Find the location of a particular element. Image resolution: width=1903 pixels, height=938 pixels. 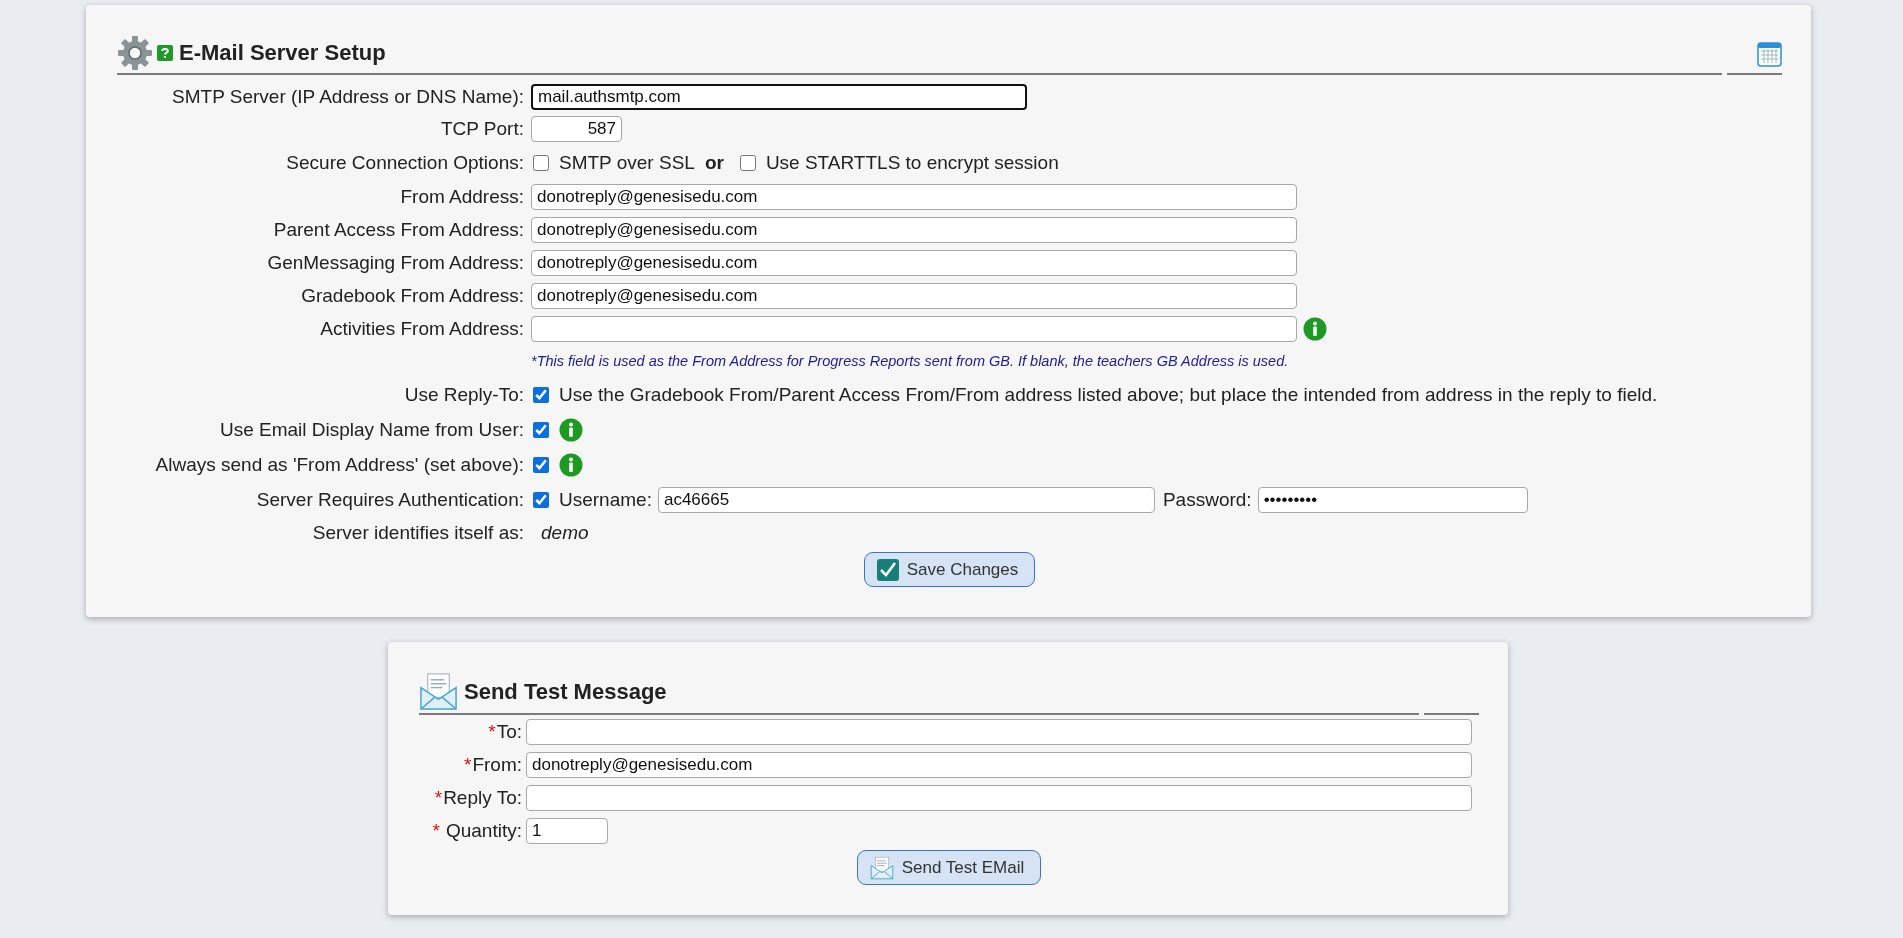

username-label: Username: is located at coordinates (605, 499).